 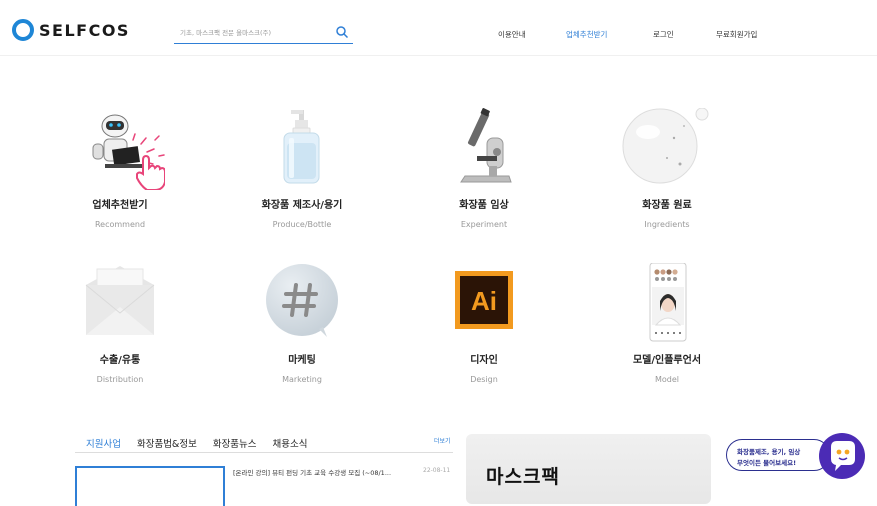 What do you see at coordinates (484, 379) in the screenshot?
I see `category-subtitle: Design` at bounding box center [484, 379].